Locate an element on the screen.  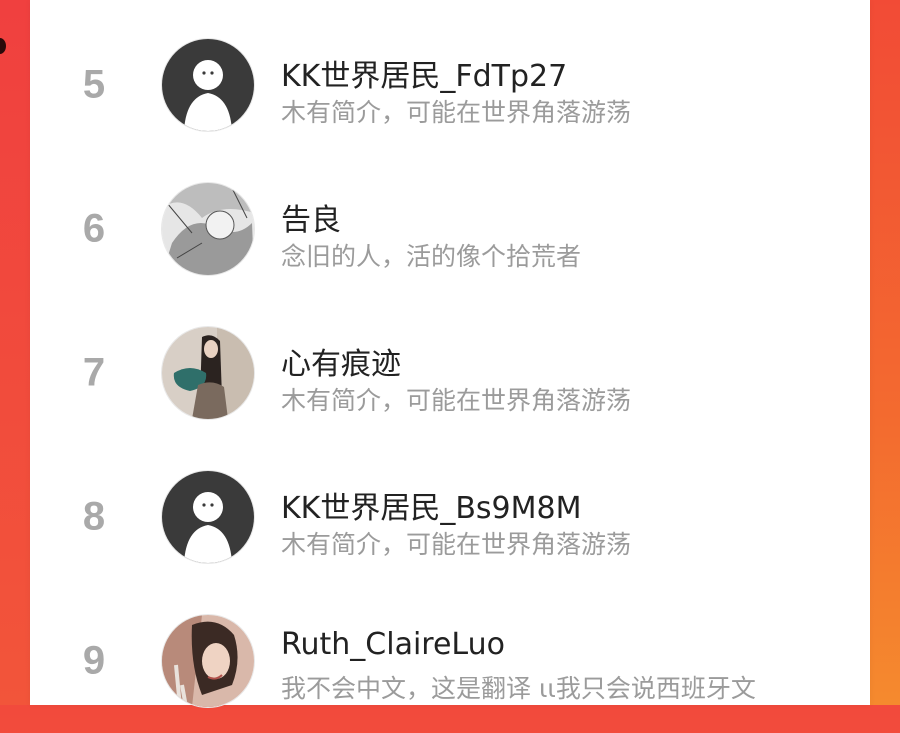
user-name: 告良 is located at coordinates (311, 217).